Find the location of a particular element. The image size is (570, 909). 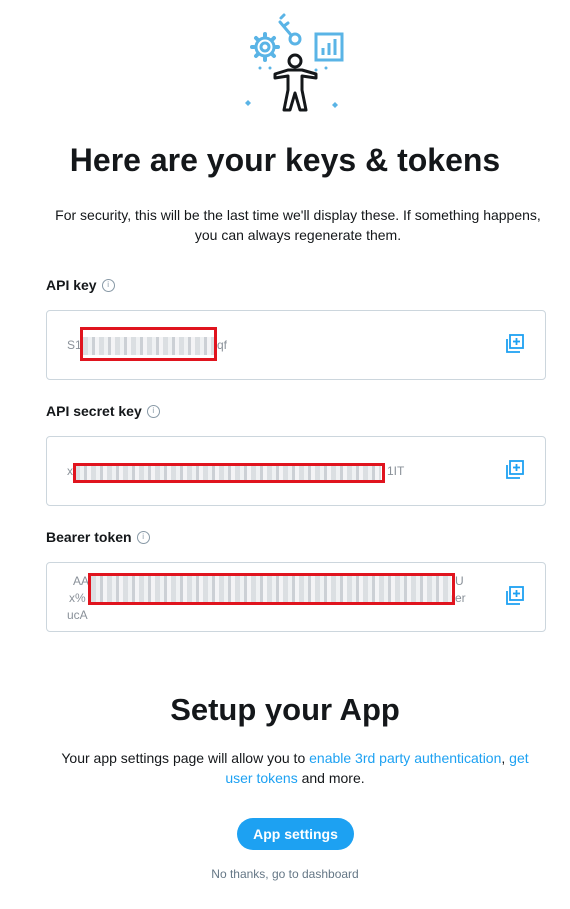

bearer-token-line3: ucA is located at coordinates (77, 615).